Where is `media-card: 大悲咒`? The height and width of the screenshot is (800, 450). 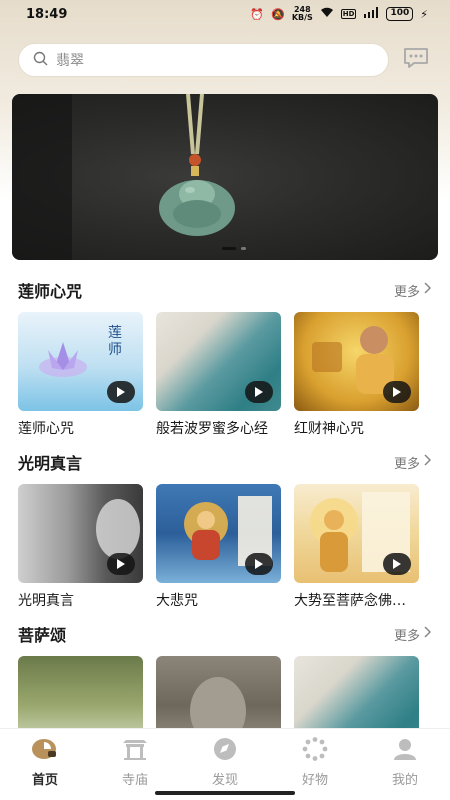 media-card: 大悲咒 is located at coordinates (218, 547).